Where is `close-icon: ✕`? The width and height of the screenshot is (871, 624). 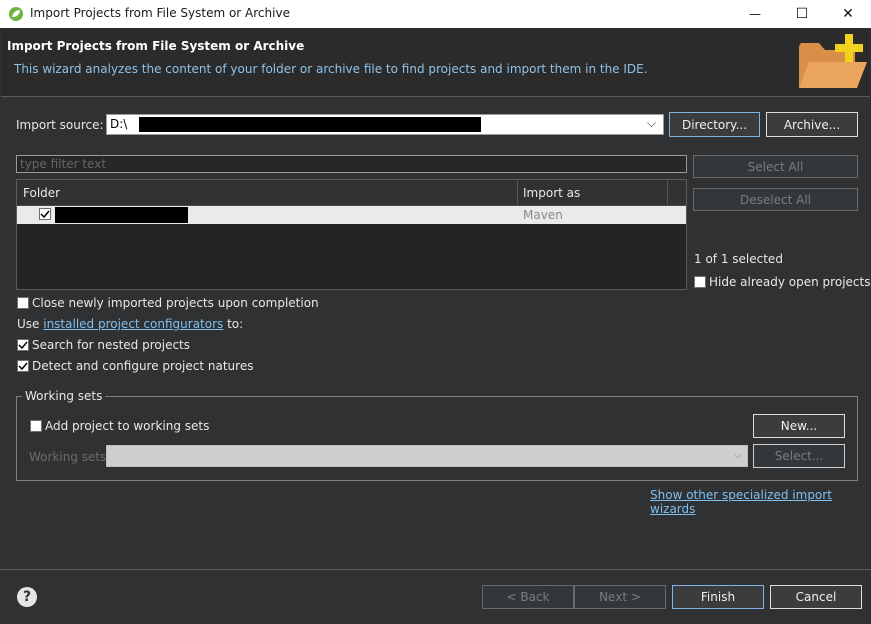 close-icon: ✕ is located at coordinates (848, 14).